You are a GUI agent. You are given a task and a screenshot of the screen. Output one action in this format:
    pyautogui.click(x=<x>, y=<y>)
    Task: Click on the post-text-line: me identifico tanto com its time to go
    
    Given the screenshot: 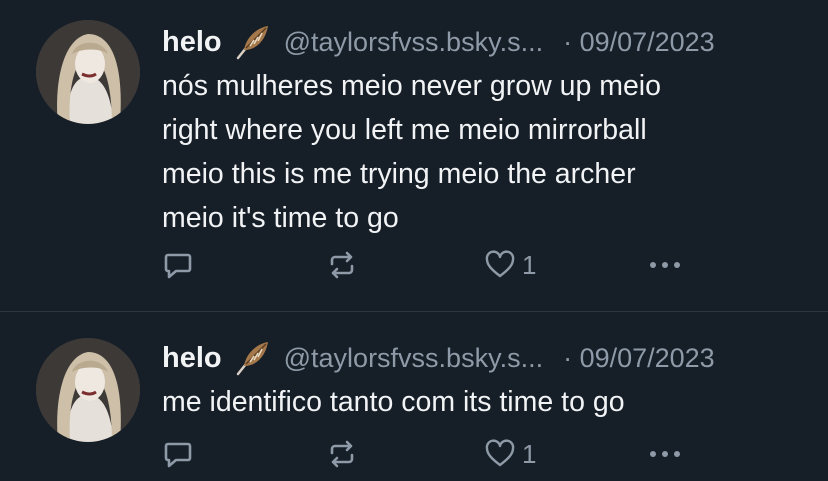 What is the action you would take?
    pyautogui.click(x=393, y=402)
    